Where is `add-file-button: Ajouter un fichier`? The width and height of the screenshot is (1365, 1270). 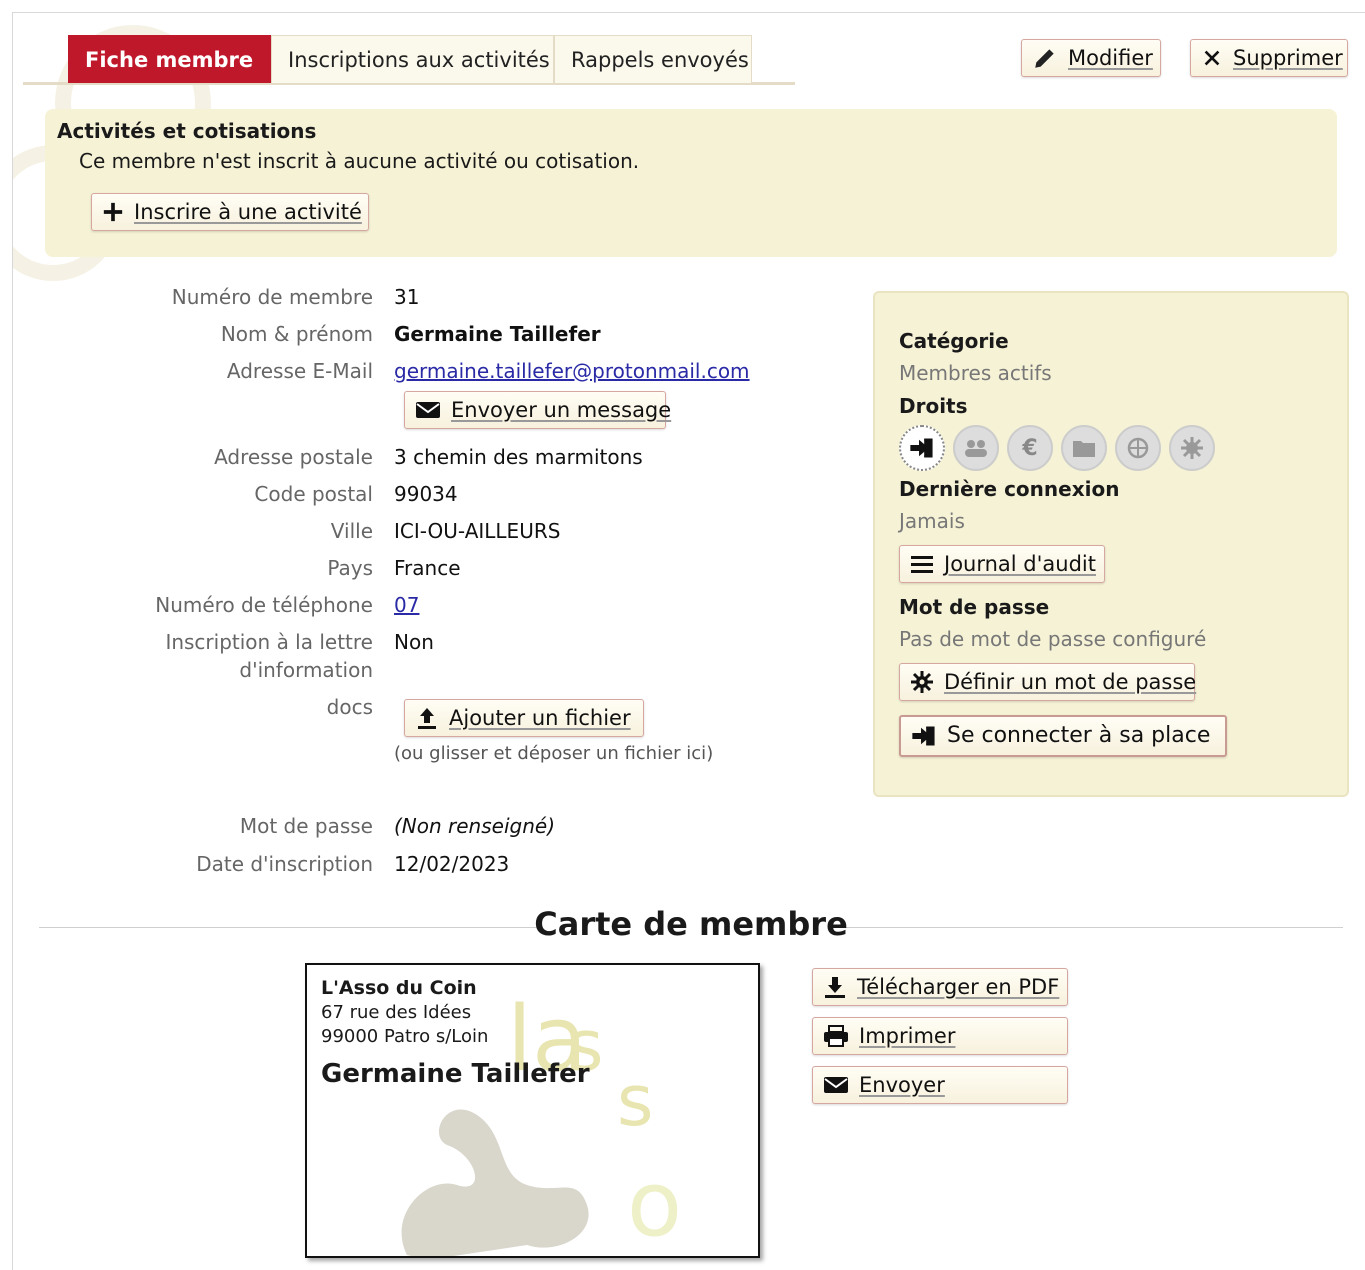 add-file-button: Ajouter un fichier is located at coordinates (524, 718).